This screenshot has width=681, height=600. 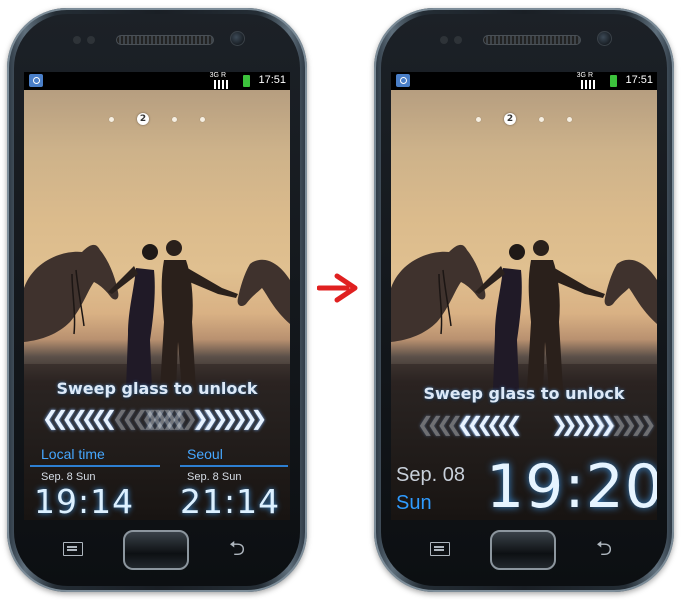 I want to click on clock-label-seoul: Seoul, so click(x=205, y=454).